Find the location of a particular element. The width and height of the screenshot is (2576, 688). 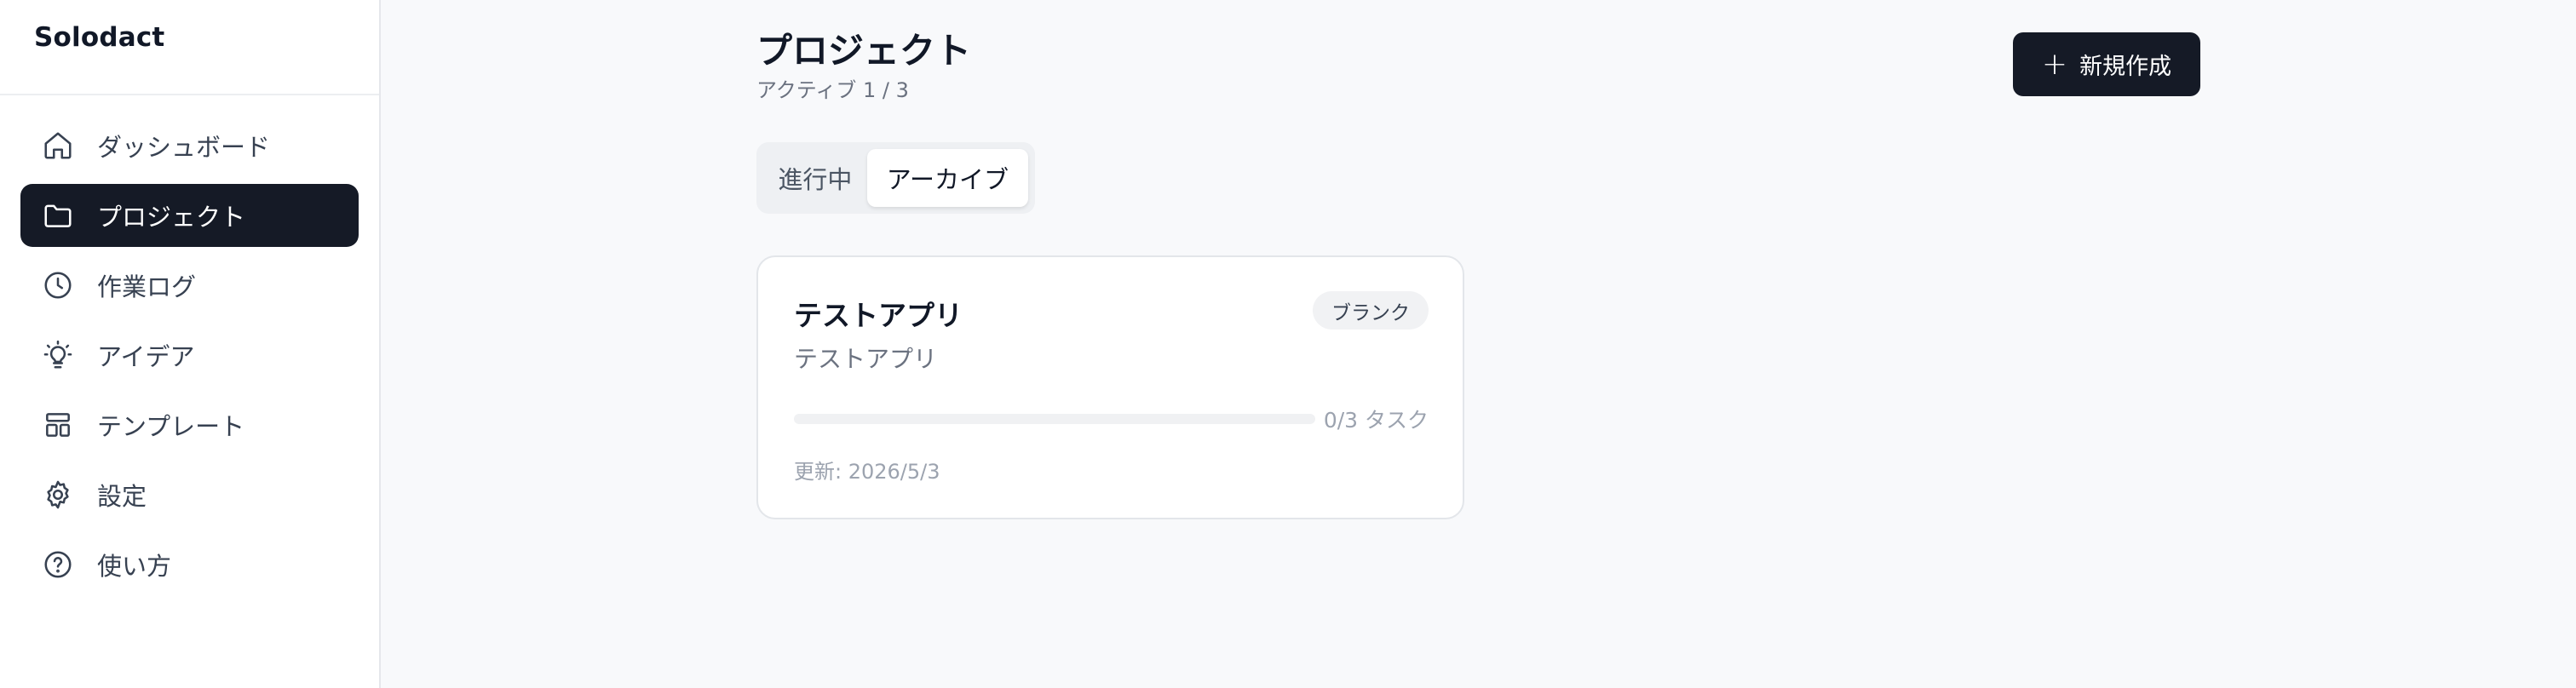

page-title: プロジェクト is located at coordinates (864, 51).